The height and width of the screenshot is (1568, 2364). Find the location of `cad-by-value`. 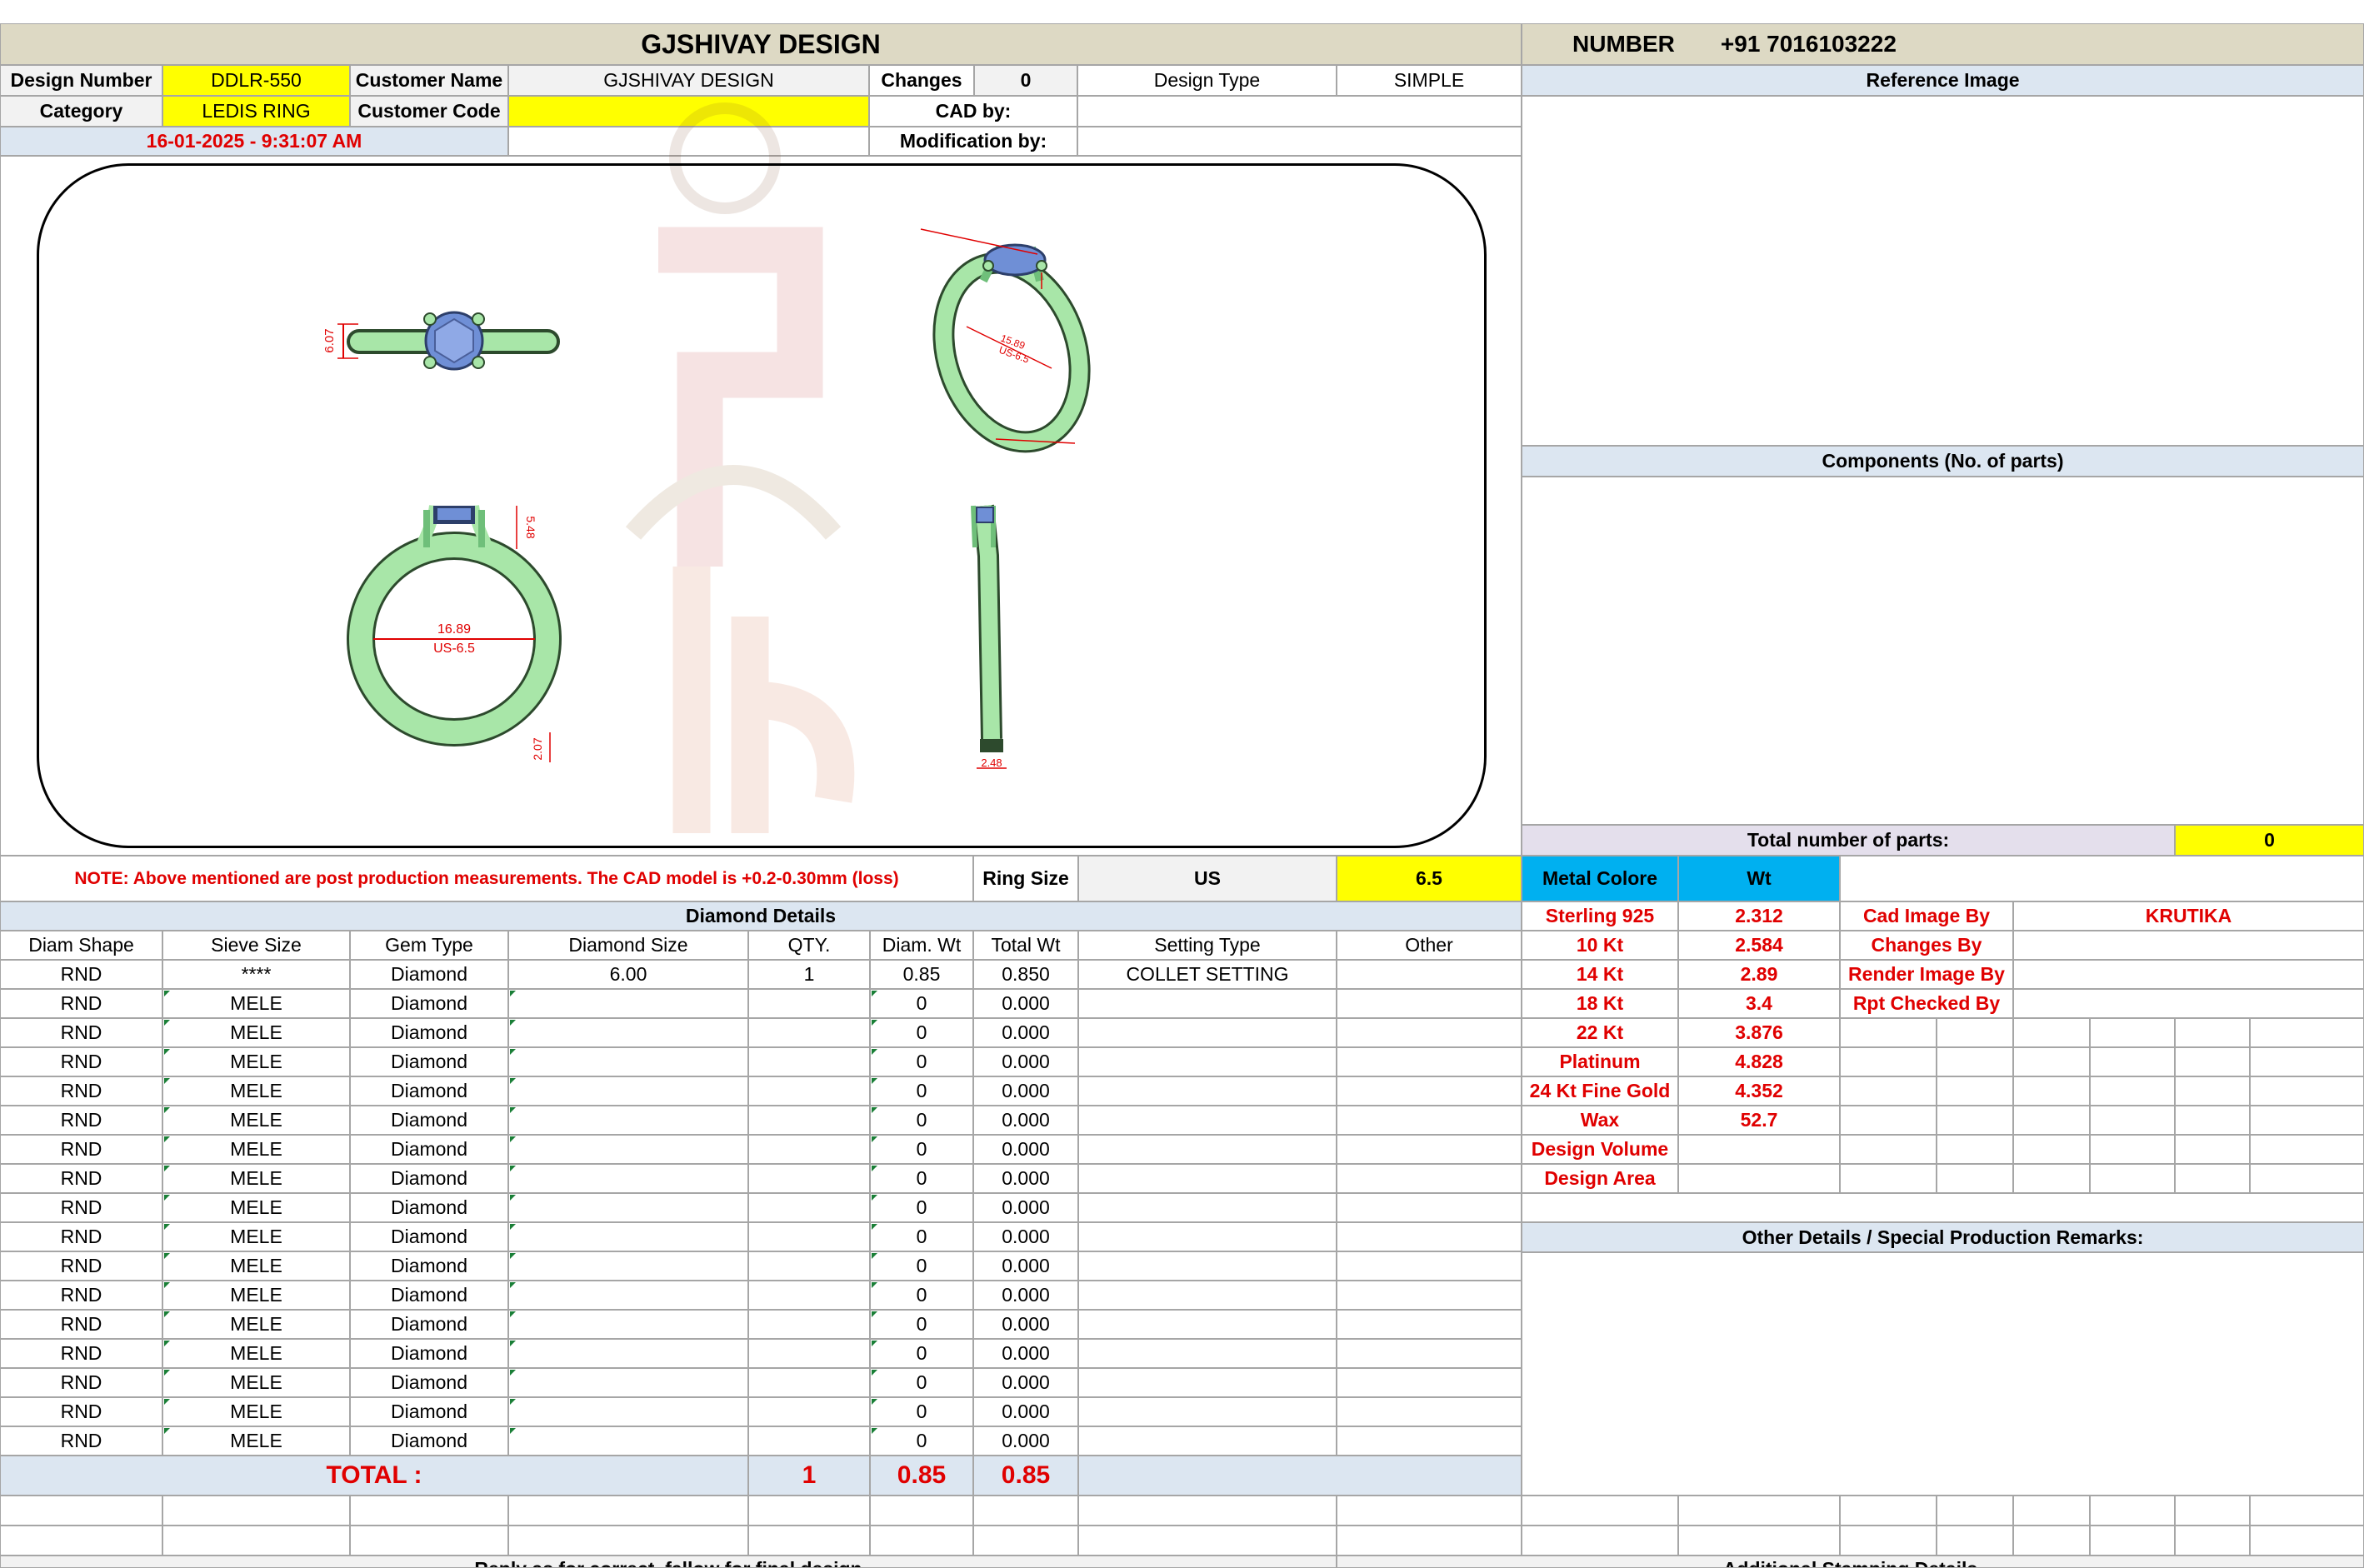

cad-by-value is located at coordinates (1299, 111).